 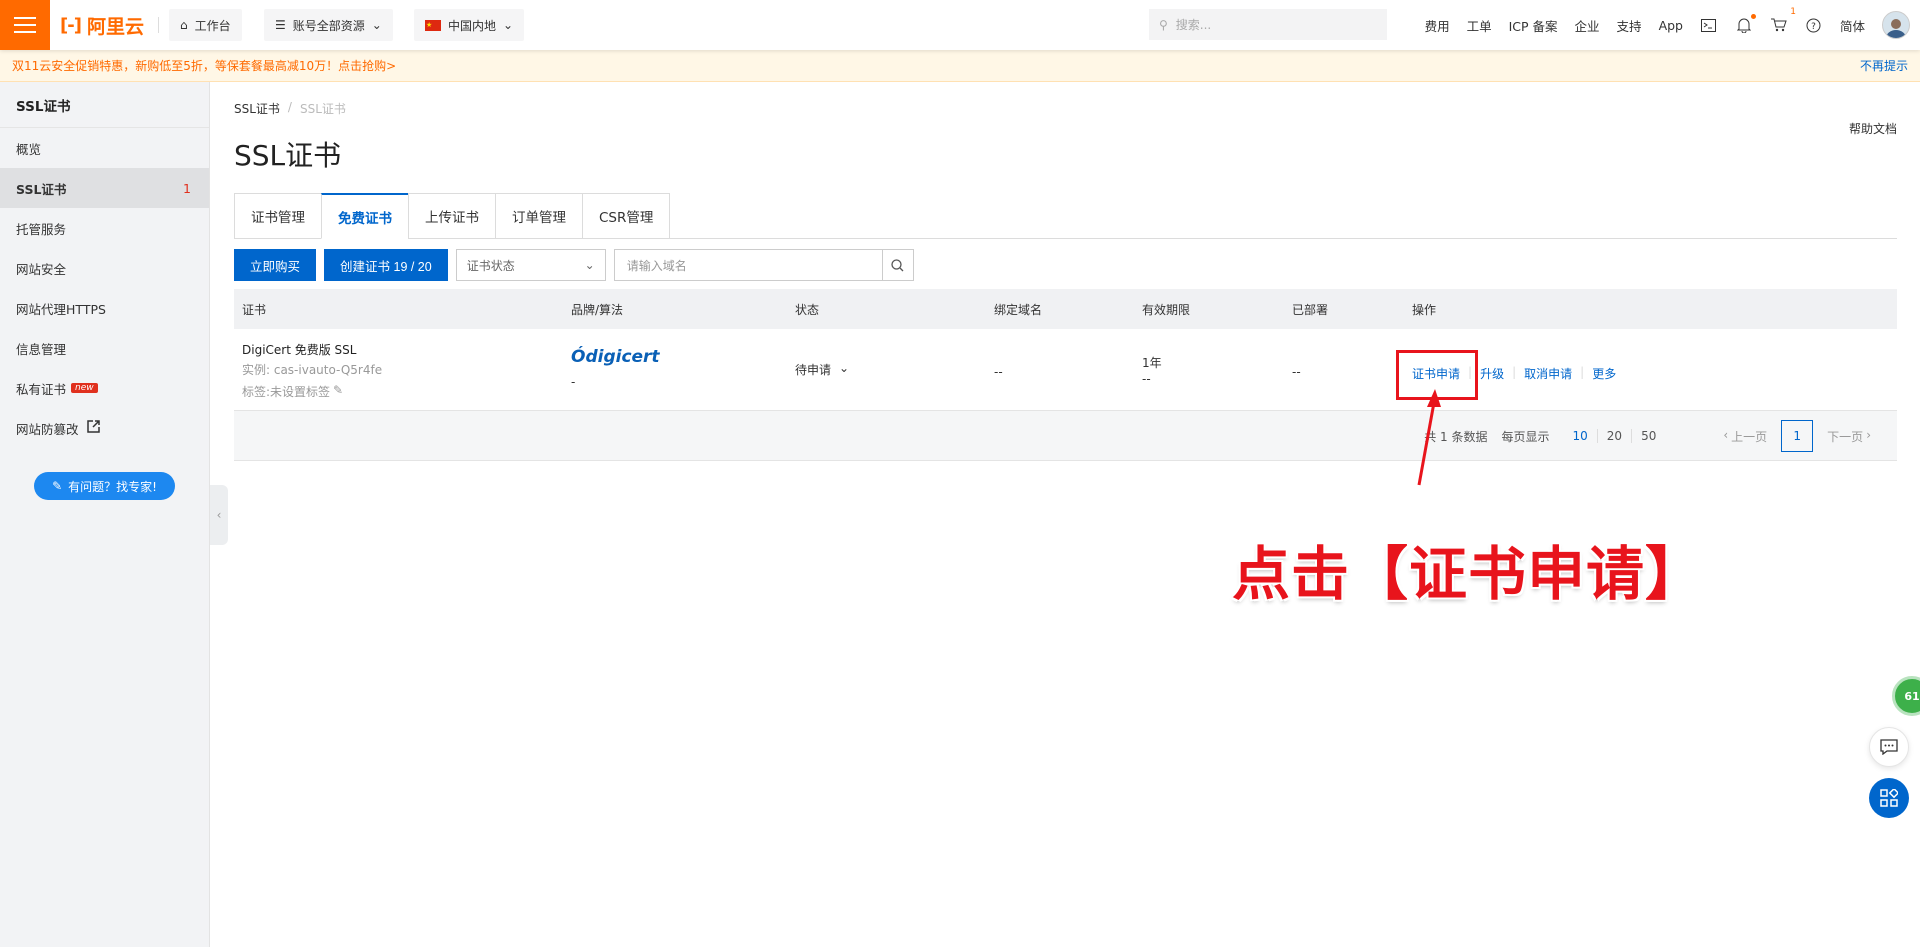 I want to click on cert-algorithm: -, so click(x=573, y=382).